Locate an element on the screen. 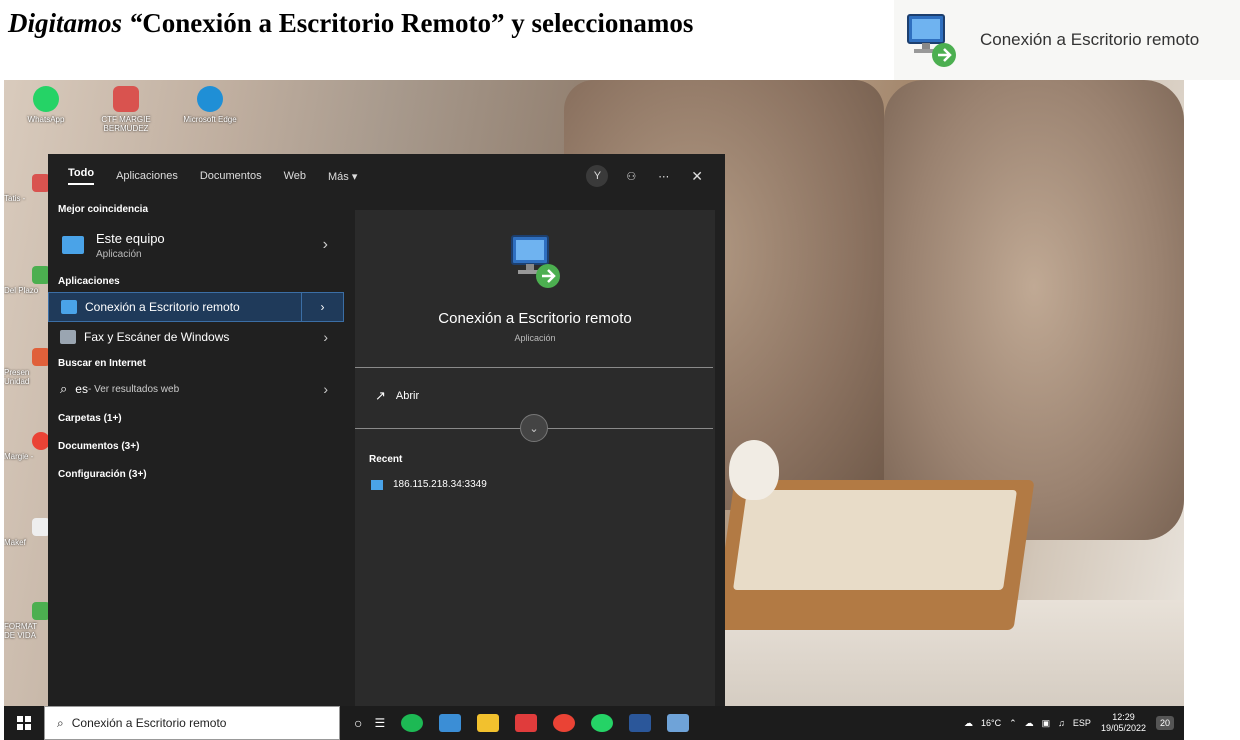 This screenshot has width=1240, height=740. section-apps: Aplicaciones is located at coordinates (89, 281).